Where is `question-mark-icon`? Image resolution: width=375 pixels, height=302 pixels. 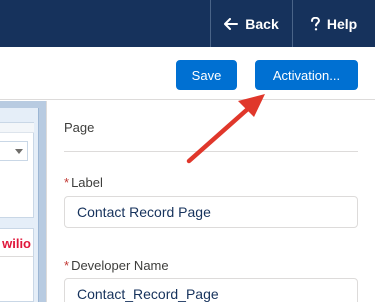
question-mark-icon is located at coordinates (315, 23).